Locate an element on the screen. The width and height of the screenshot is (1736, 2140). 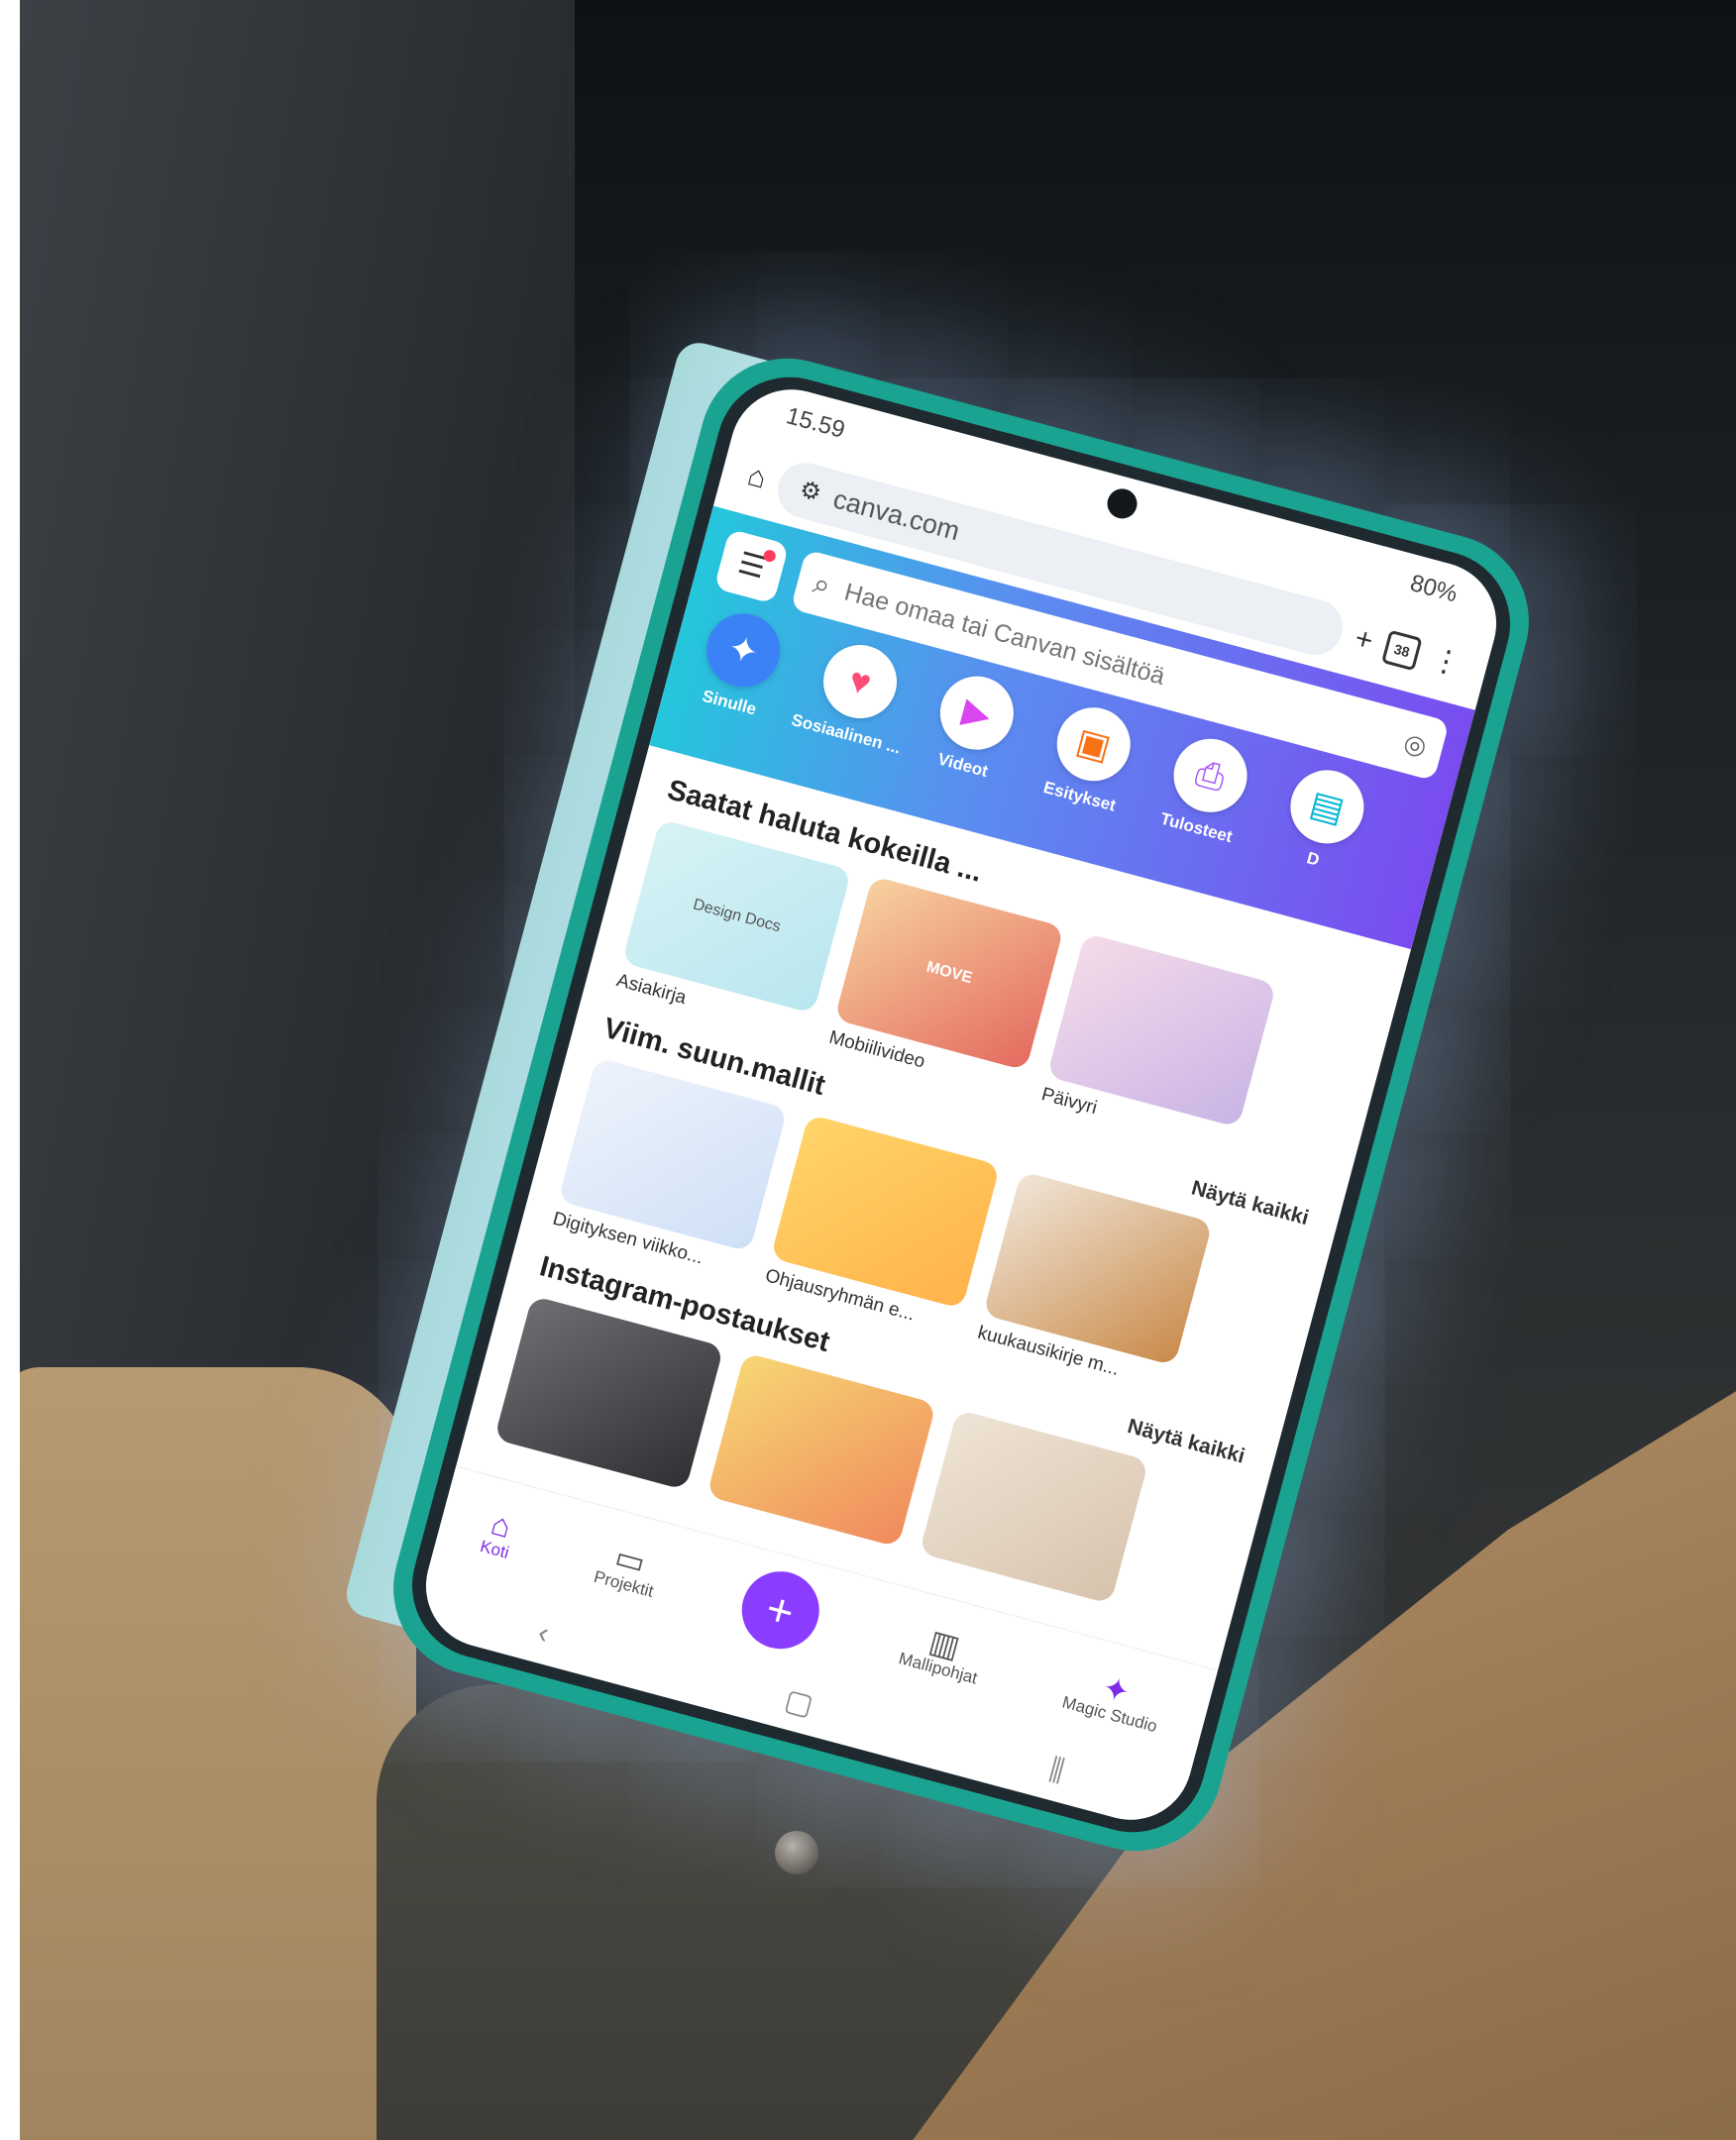
video-camera-icon: ▶ is located at coordinates (977, 713).